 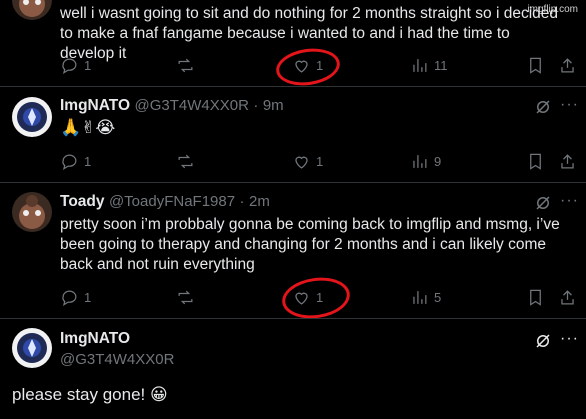 What do you see at coordinates (259, 201) in the screenshot?
I see `timestamp: 2m` at bounding box center [259, 201].